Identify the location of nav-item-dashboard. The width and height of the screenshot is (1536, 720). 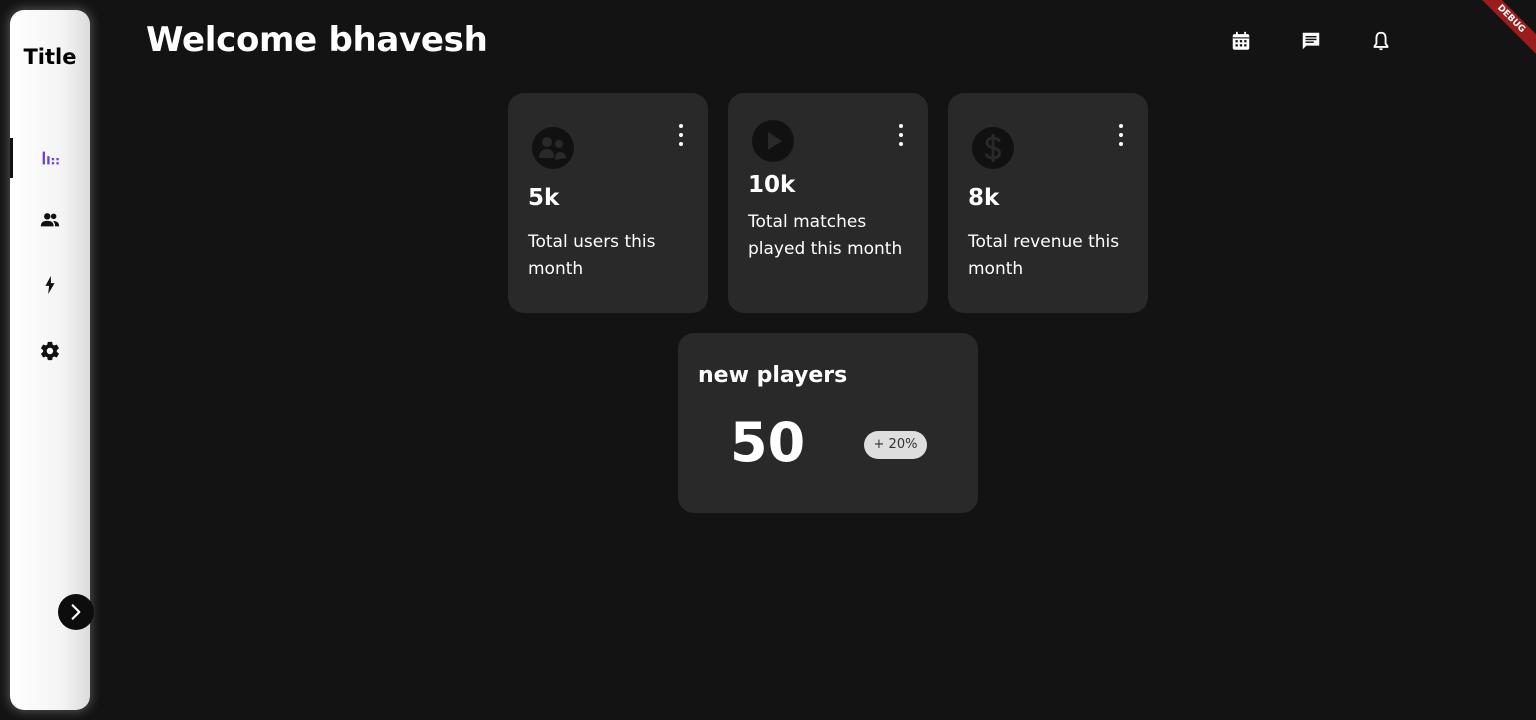
(50, 158).